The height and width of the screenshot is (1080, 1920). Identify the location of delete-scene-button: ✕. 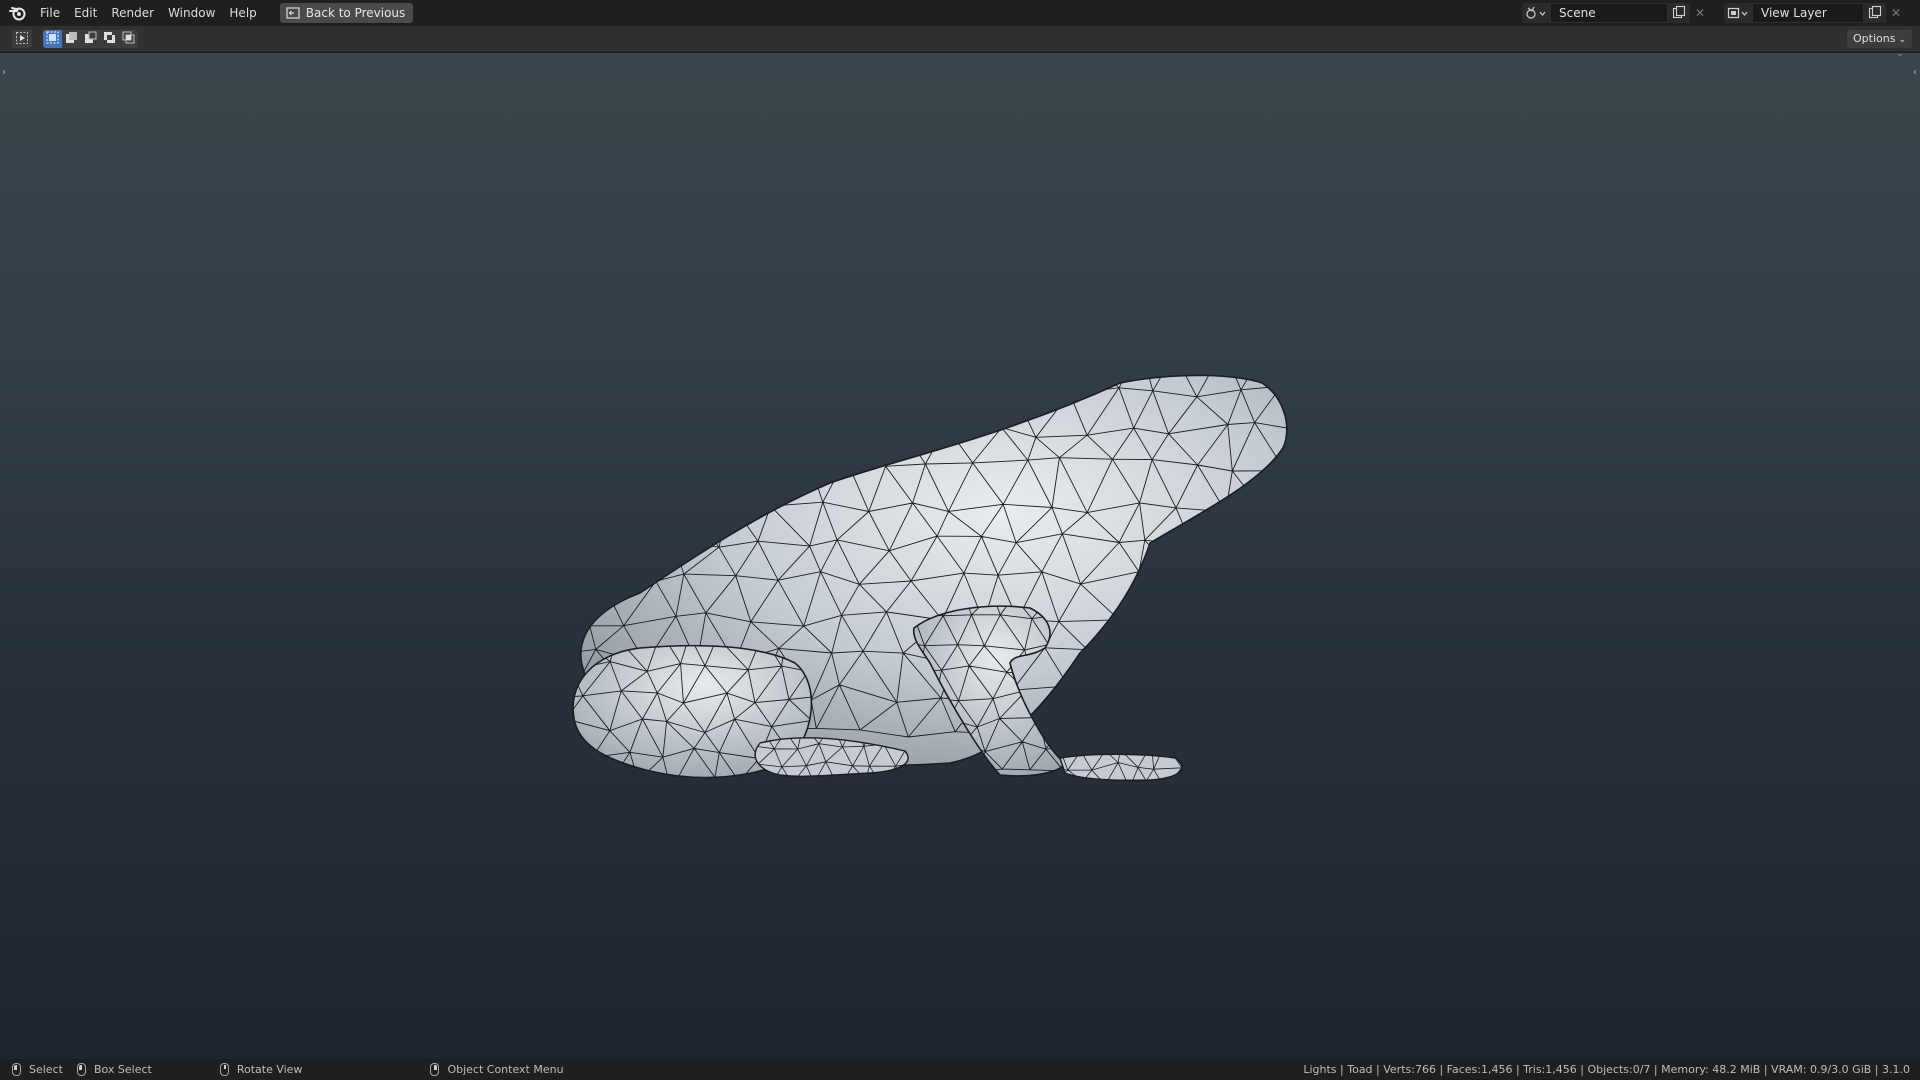
(1700, 13).